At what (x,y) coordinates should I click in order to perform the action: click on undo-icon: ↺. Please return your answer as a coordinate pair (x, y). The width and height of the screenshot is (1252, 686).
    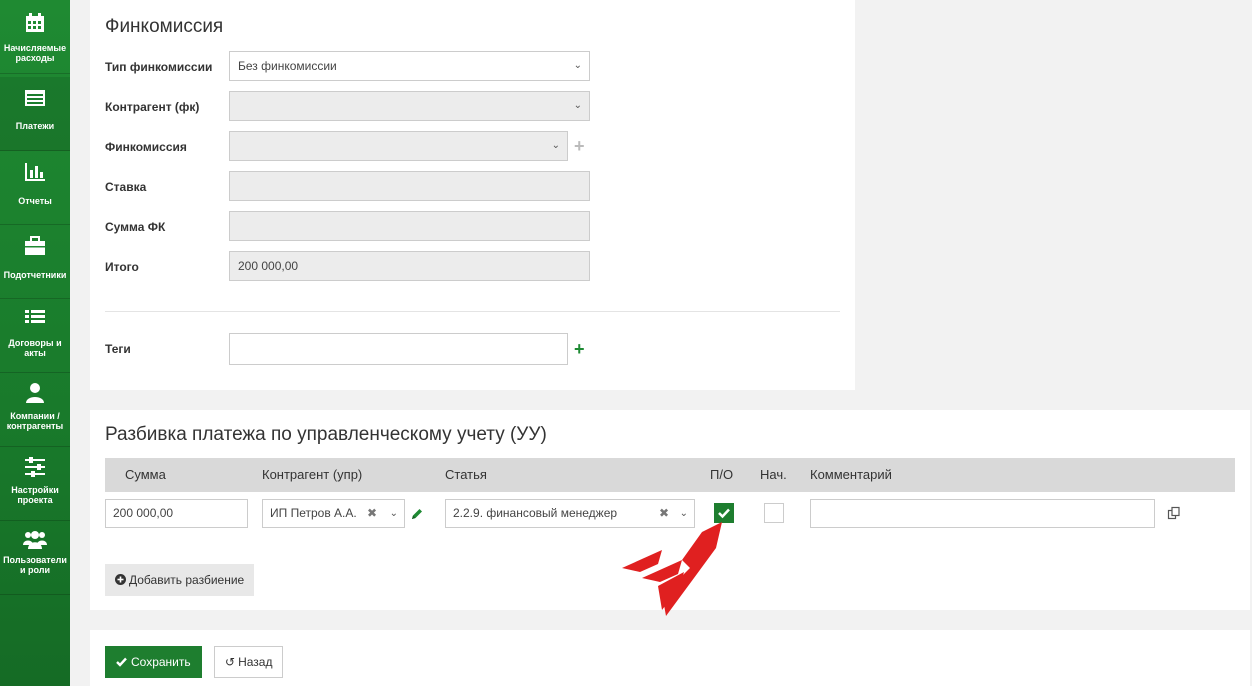
    Looking at the image, I should click on (230, 662).